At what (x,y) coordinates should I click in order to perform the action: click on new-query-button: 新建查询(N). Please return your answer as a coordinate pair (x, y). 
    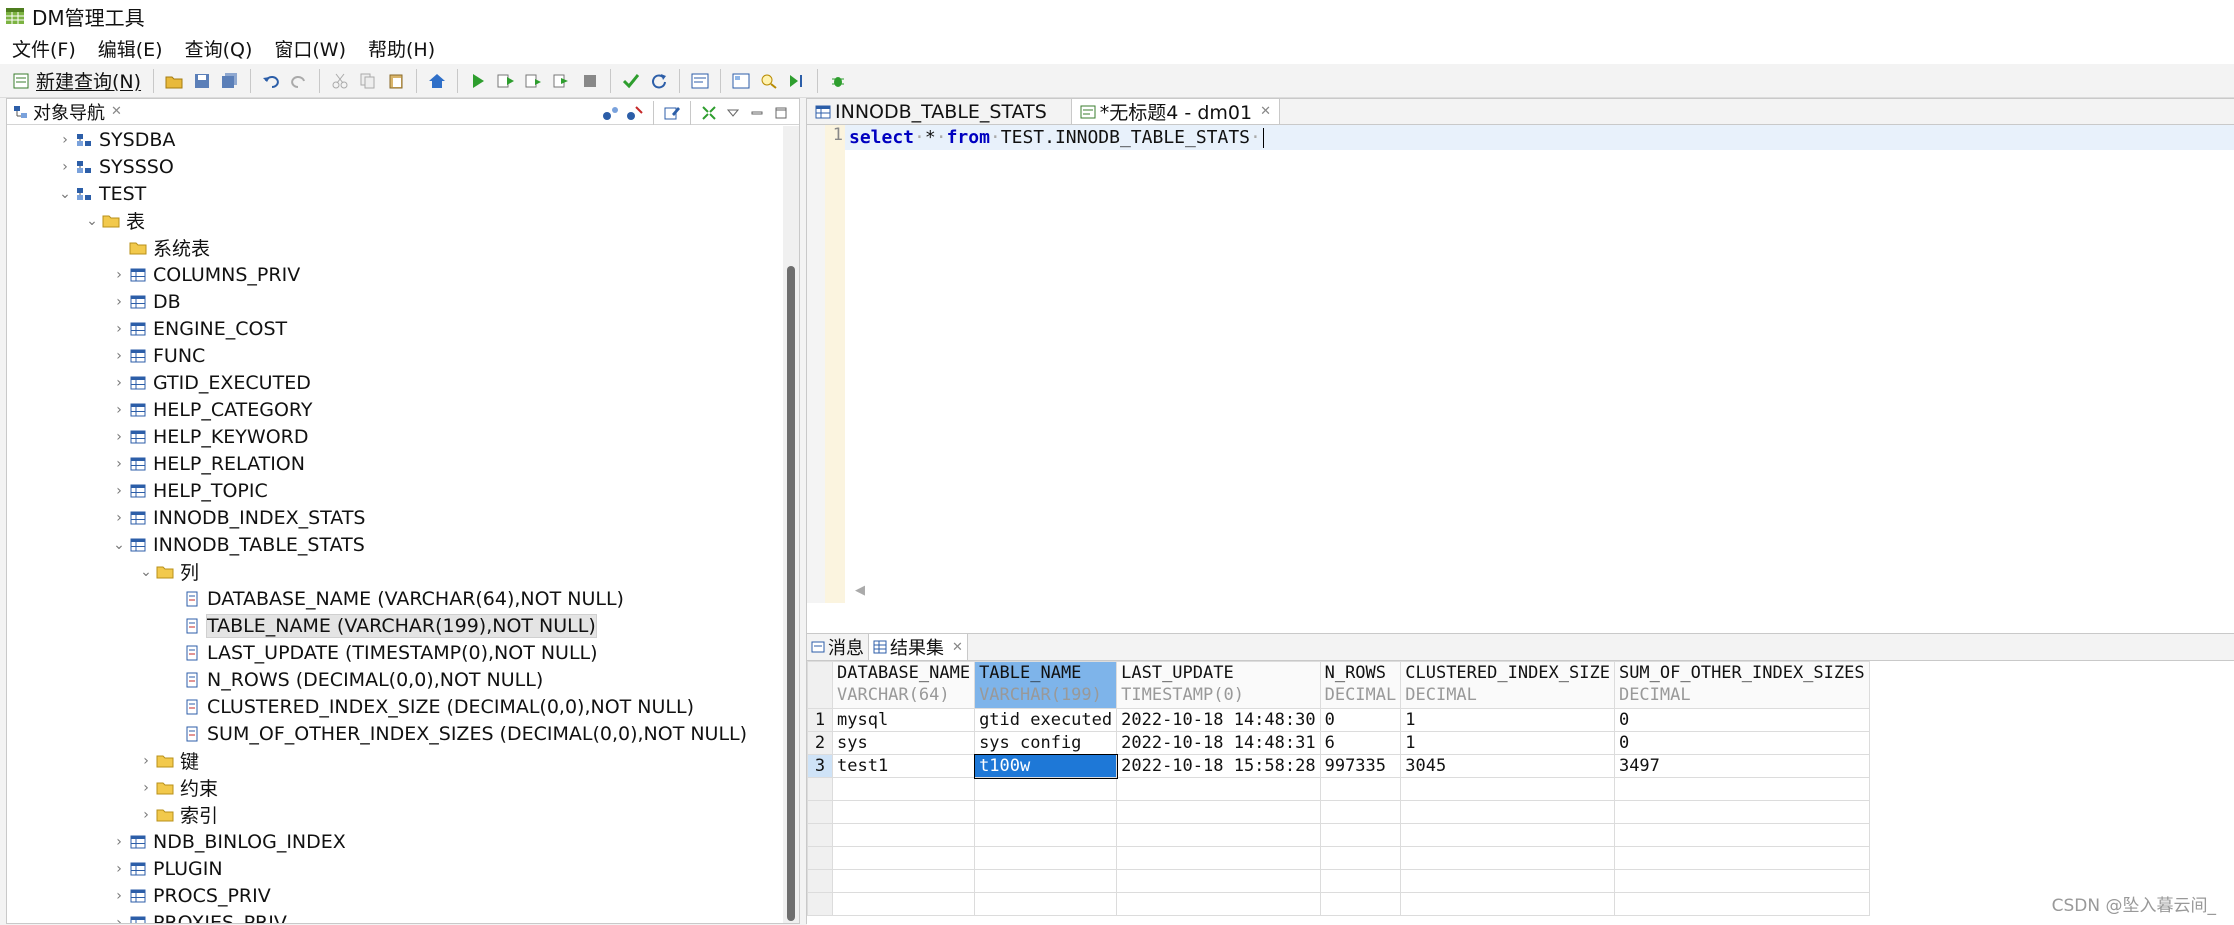
    Looking at the image, I should click on (76, 80).